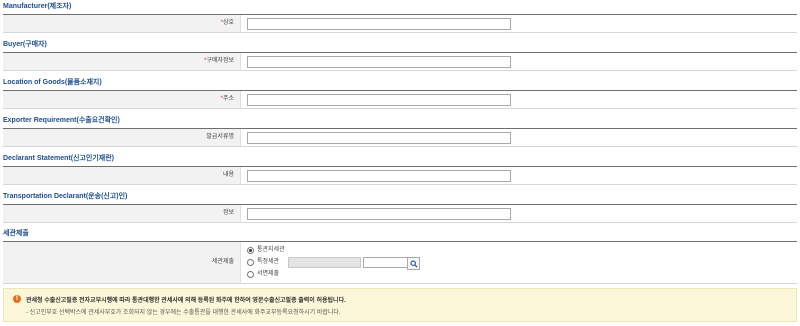 Image resolution: width=800 pixels, height=326 pixels. What do you see at coordinates (122, 262) in the screenshot?
I see `field-label-customs-submission: 세관제출` at bounding box center [122, 262].